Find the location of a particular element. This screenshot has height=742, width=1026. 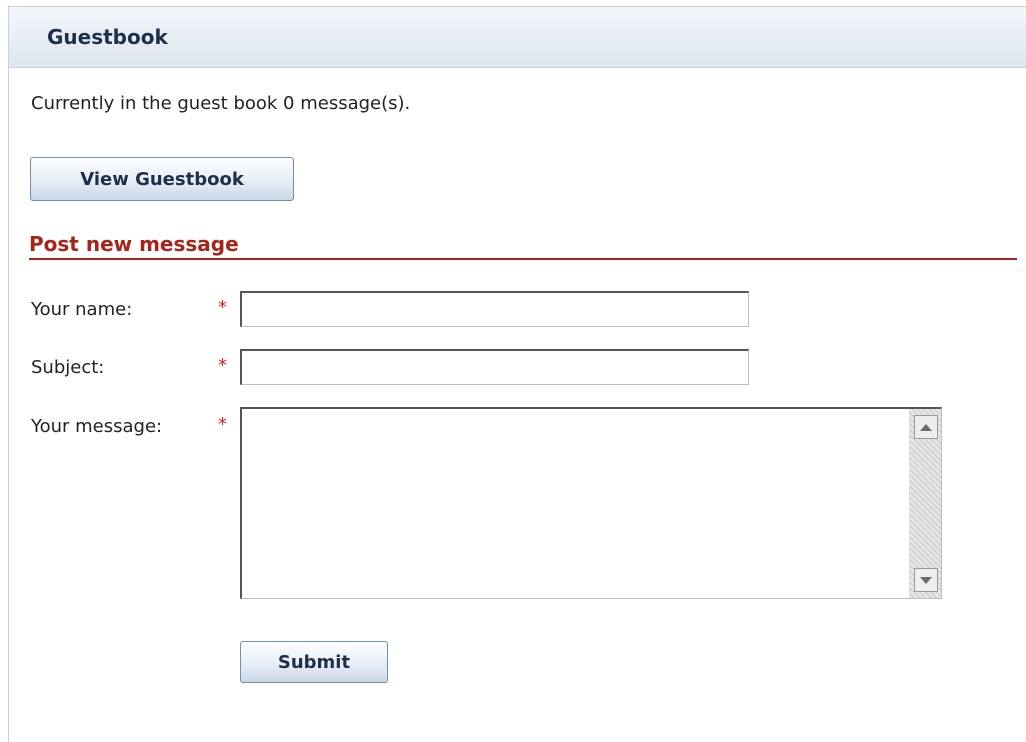

message-label: Your message: is located at coordinates (97, 426).